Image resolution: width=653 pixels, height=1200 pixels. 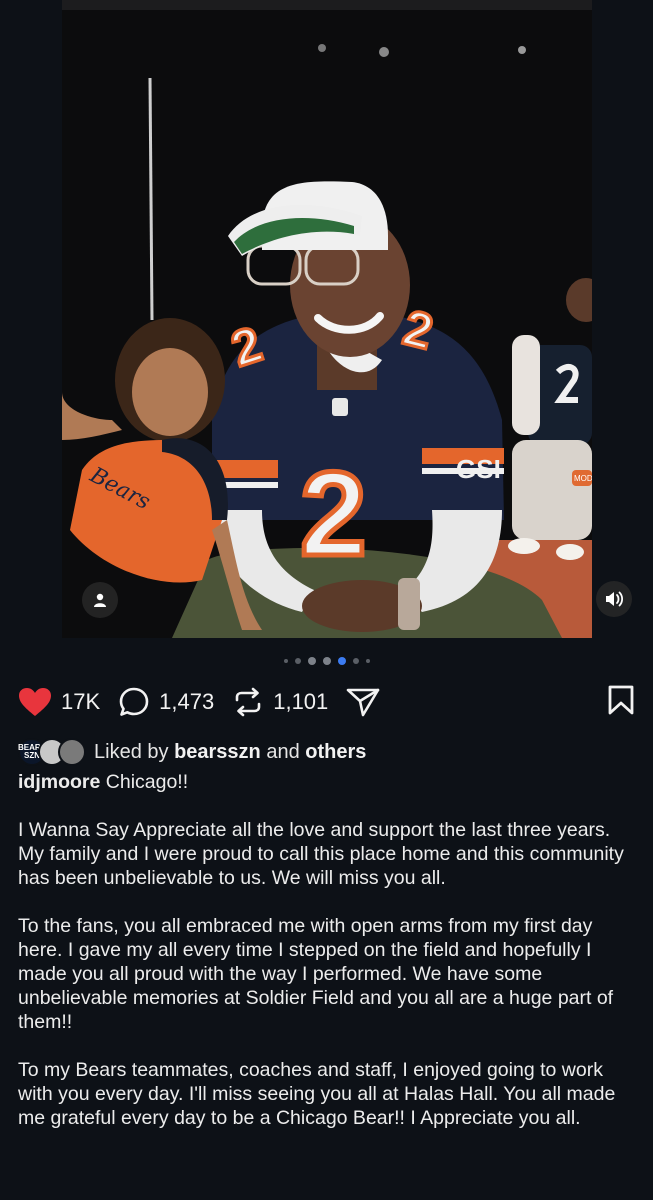 I want to click on comment-button: 1,473, so click(x=166, y=702).